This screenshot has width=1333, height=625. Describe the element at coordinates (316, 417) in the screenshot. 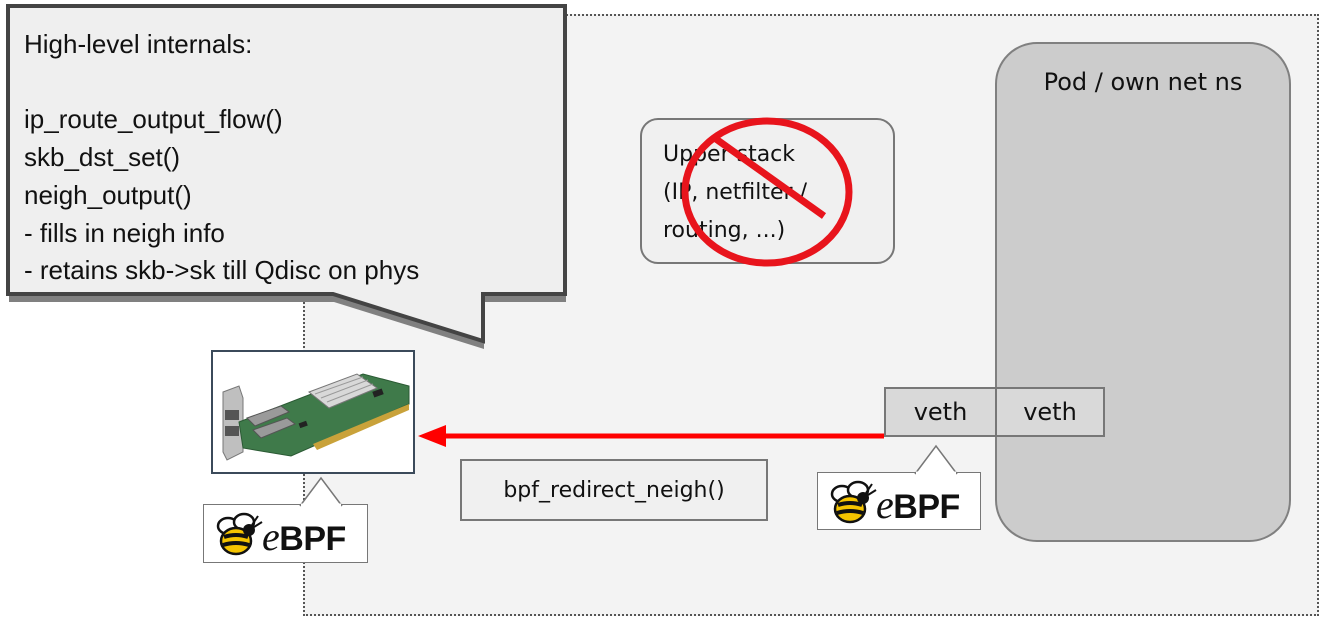

I see `network-card-icon` at that location.